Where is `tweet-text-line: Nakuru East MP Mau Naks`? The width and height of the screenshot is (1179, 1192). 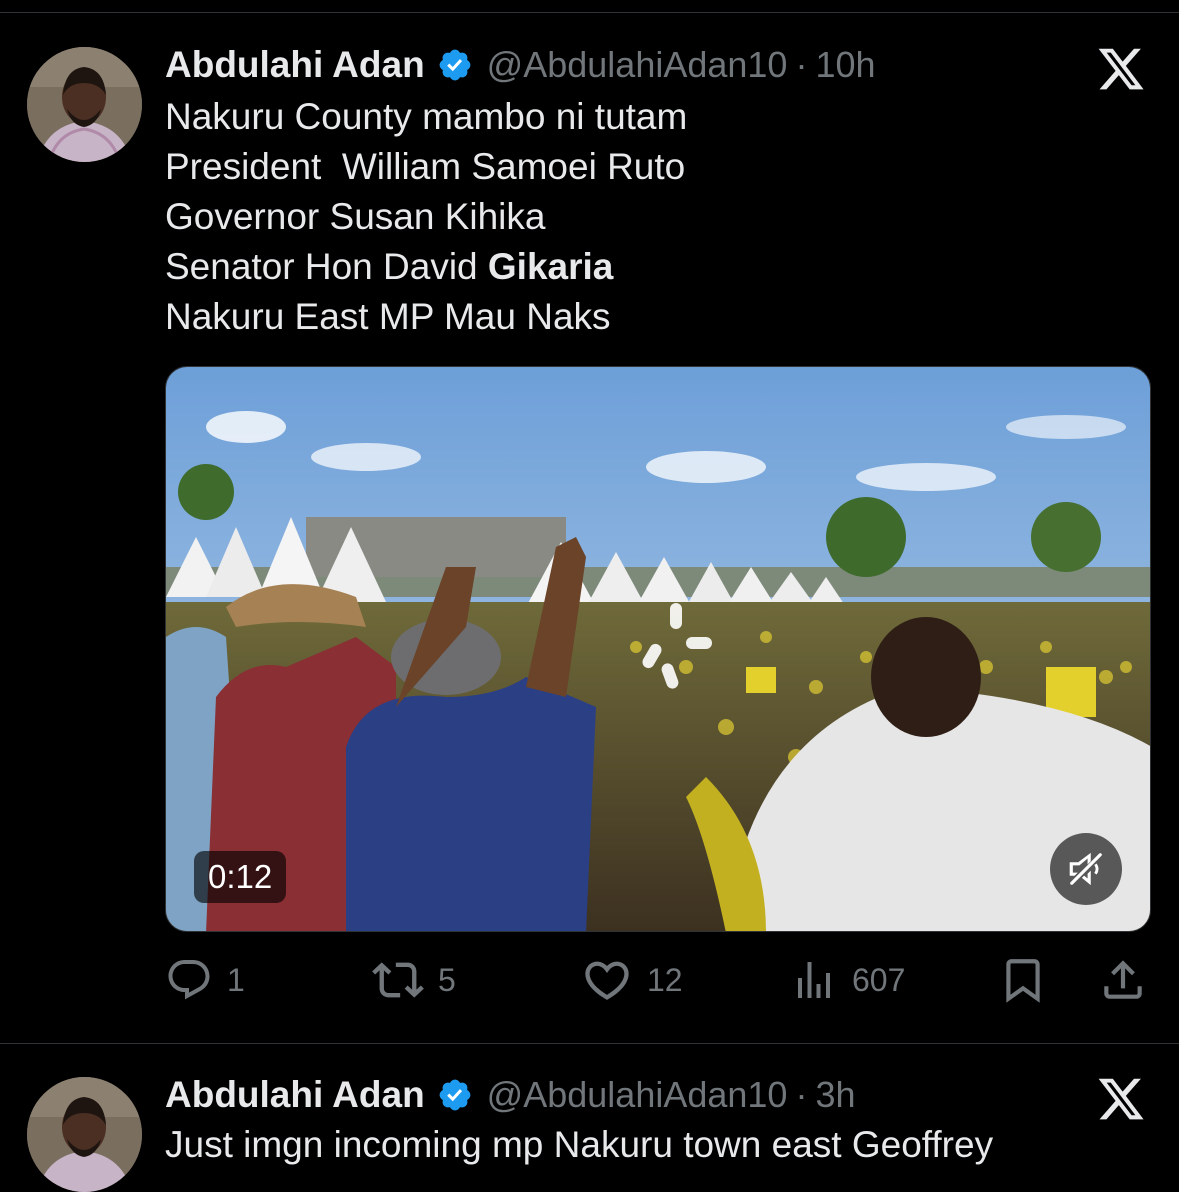 tweet-text-line: Nakuru East MP Mau Naks is located at coordinates (388, 316).